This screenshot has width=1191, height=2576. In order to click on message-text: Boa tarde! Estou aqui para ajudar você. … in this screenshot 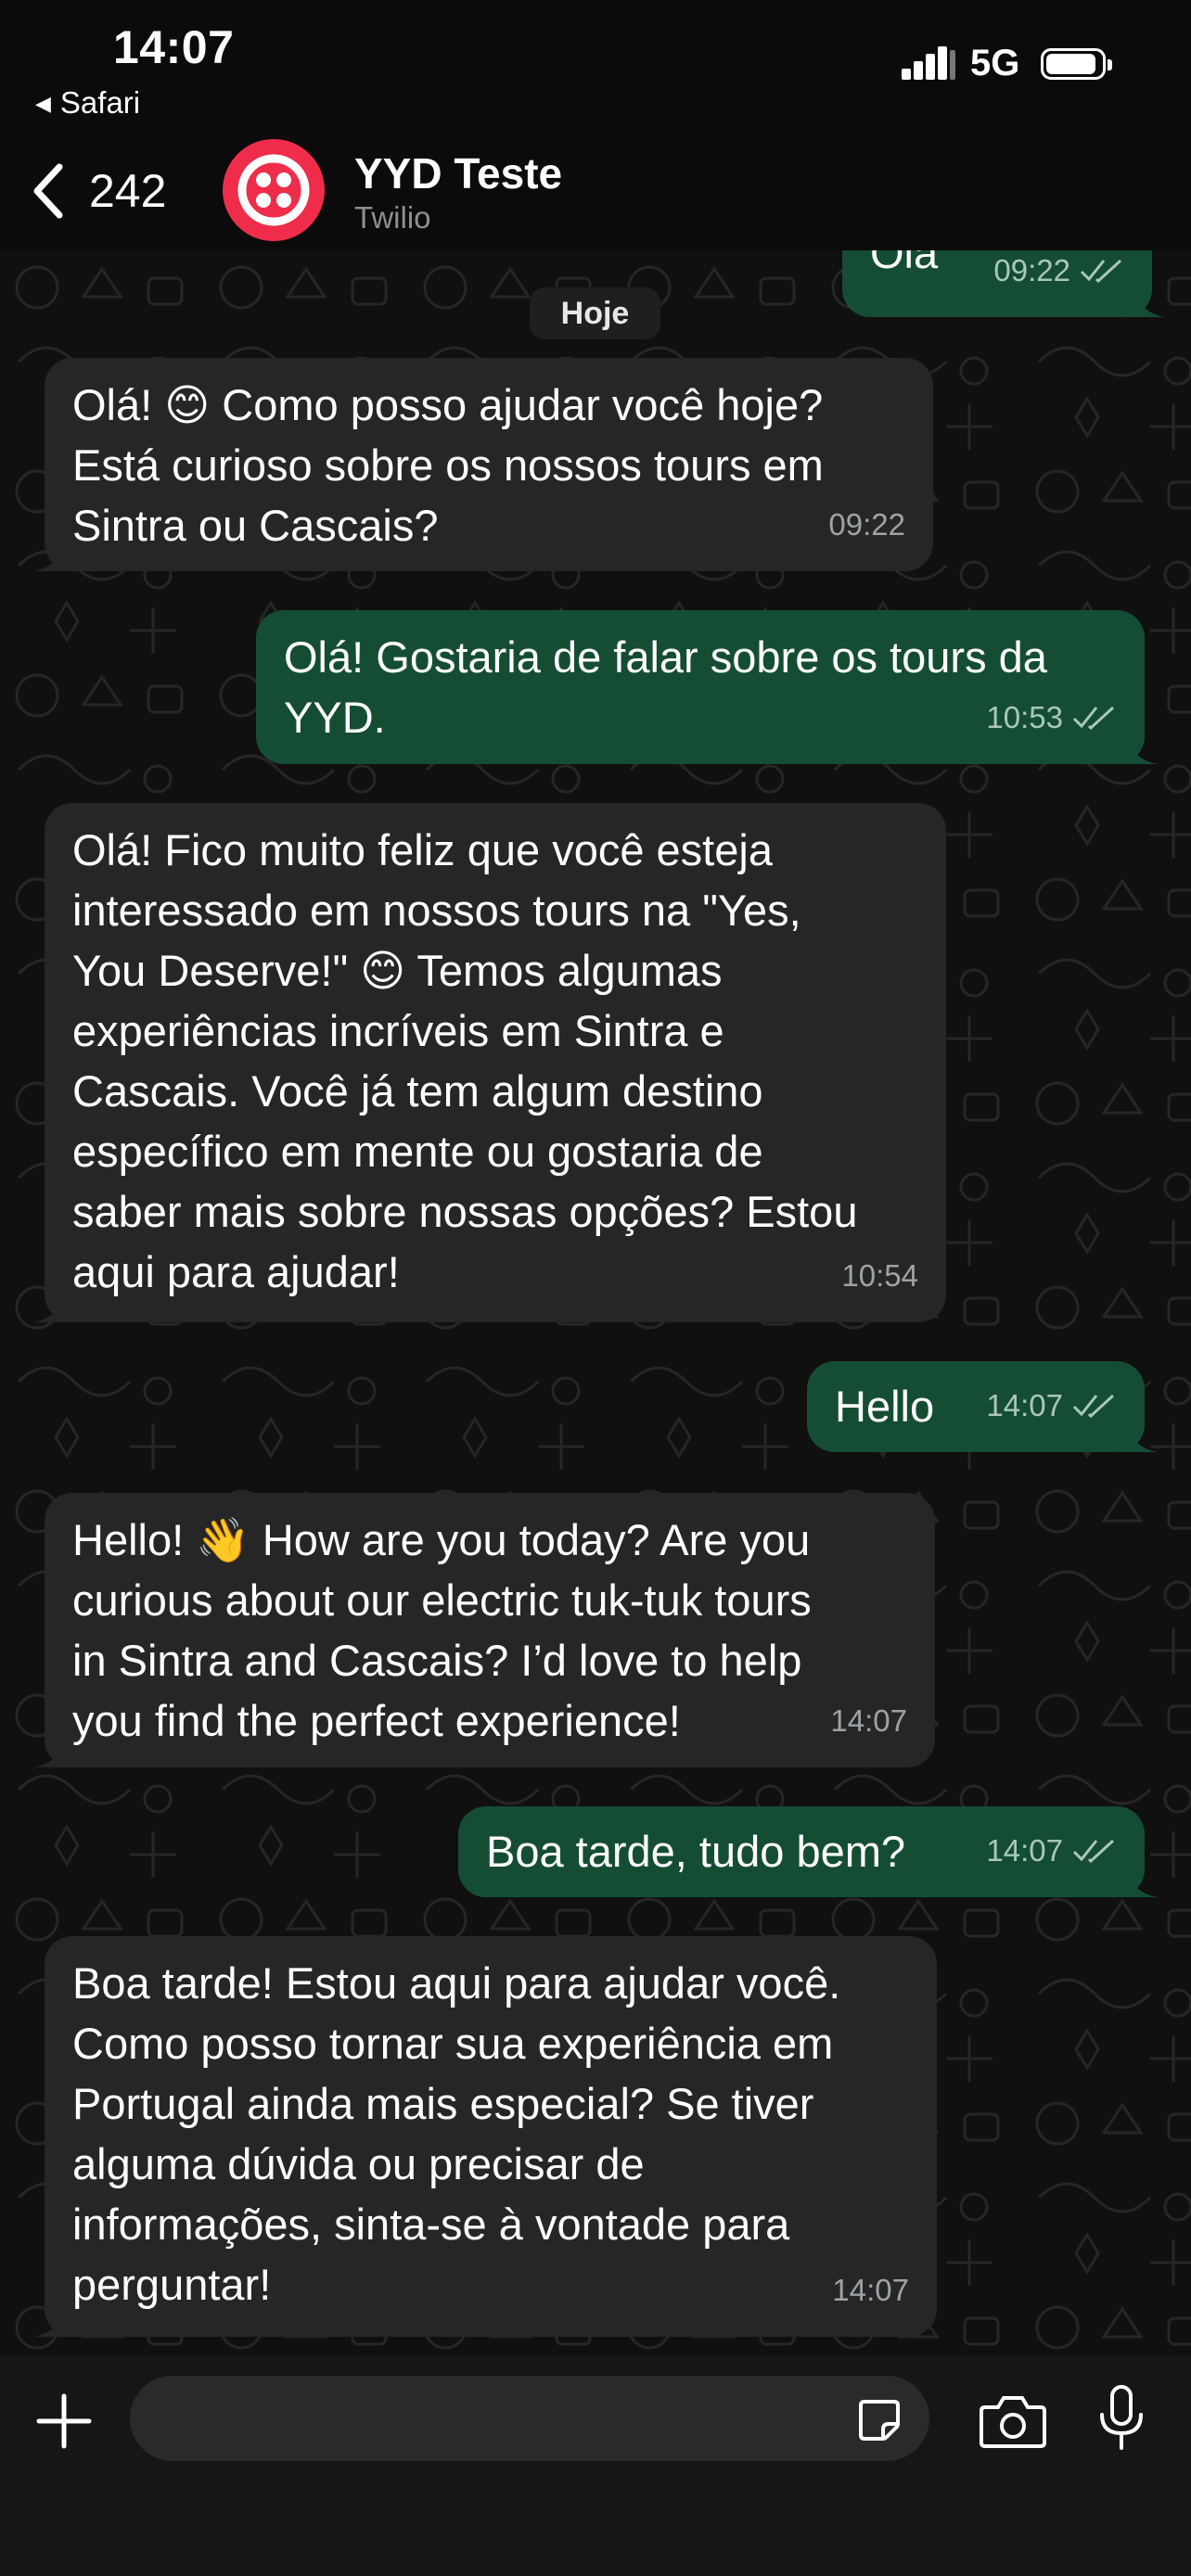, I will do `click(456, 2133)`.